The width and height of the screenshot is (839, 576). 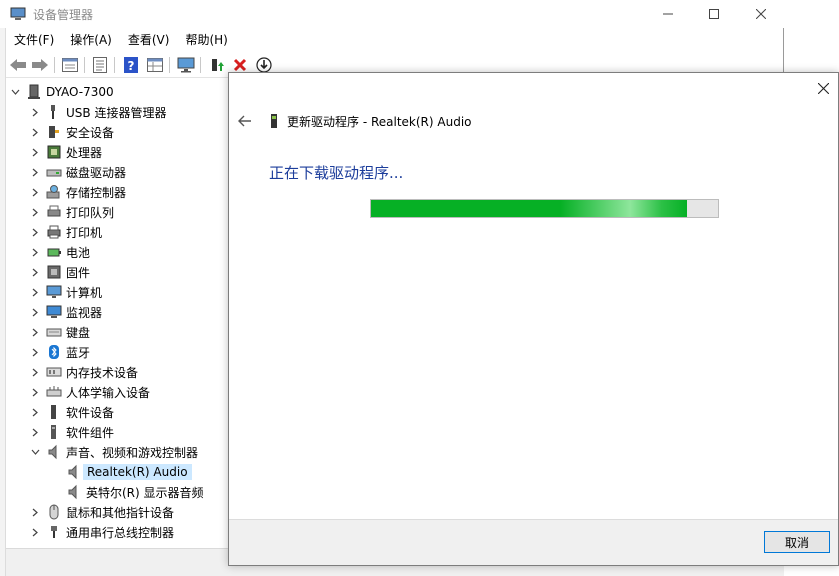 I want to click on tree-item: 人体学输入设备, so click(x=89, y=392).